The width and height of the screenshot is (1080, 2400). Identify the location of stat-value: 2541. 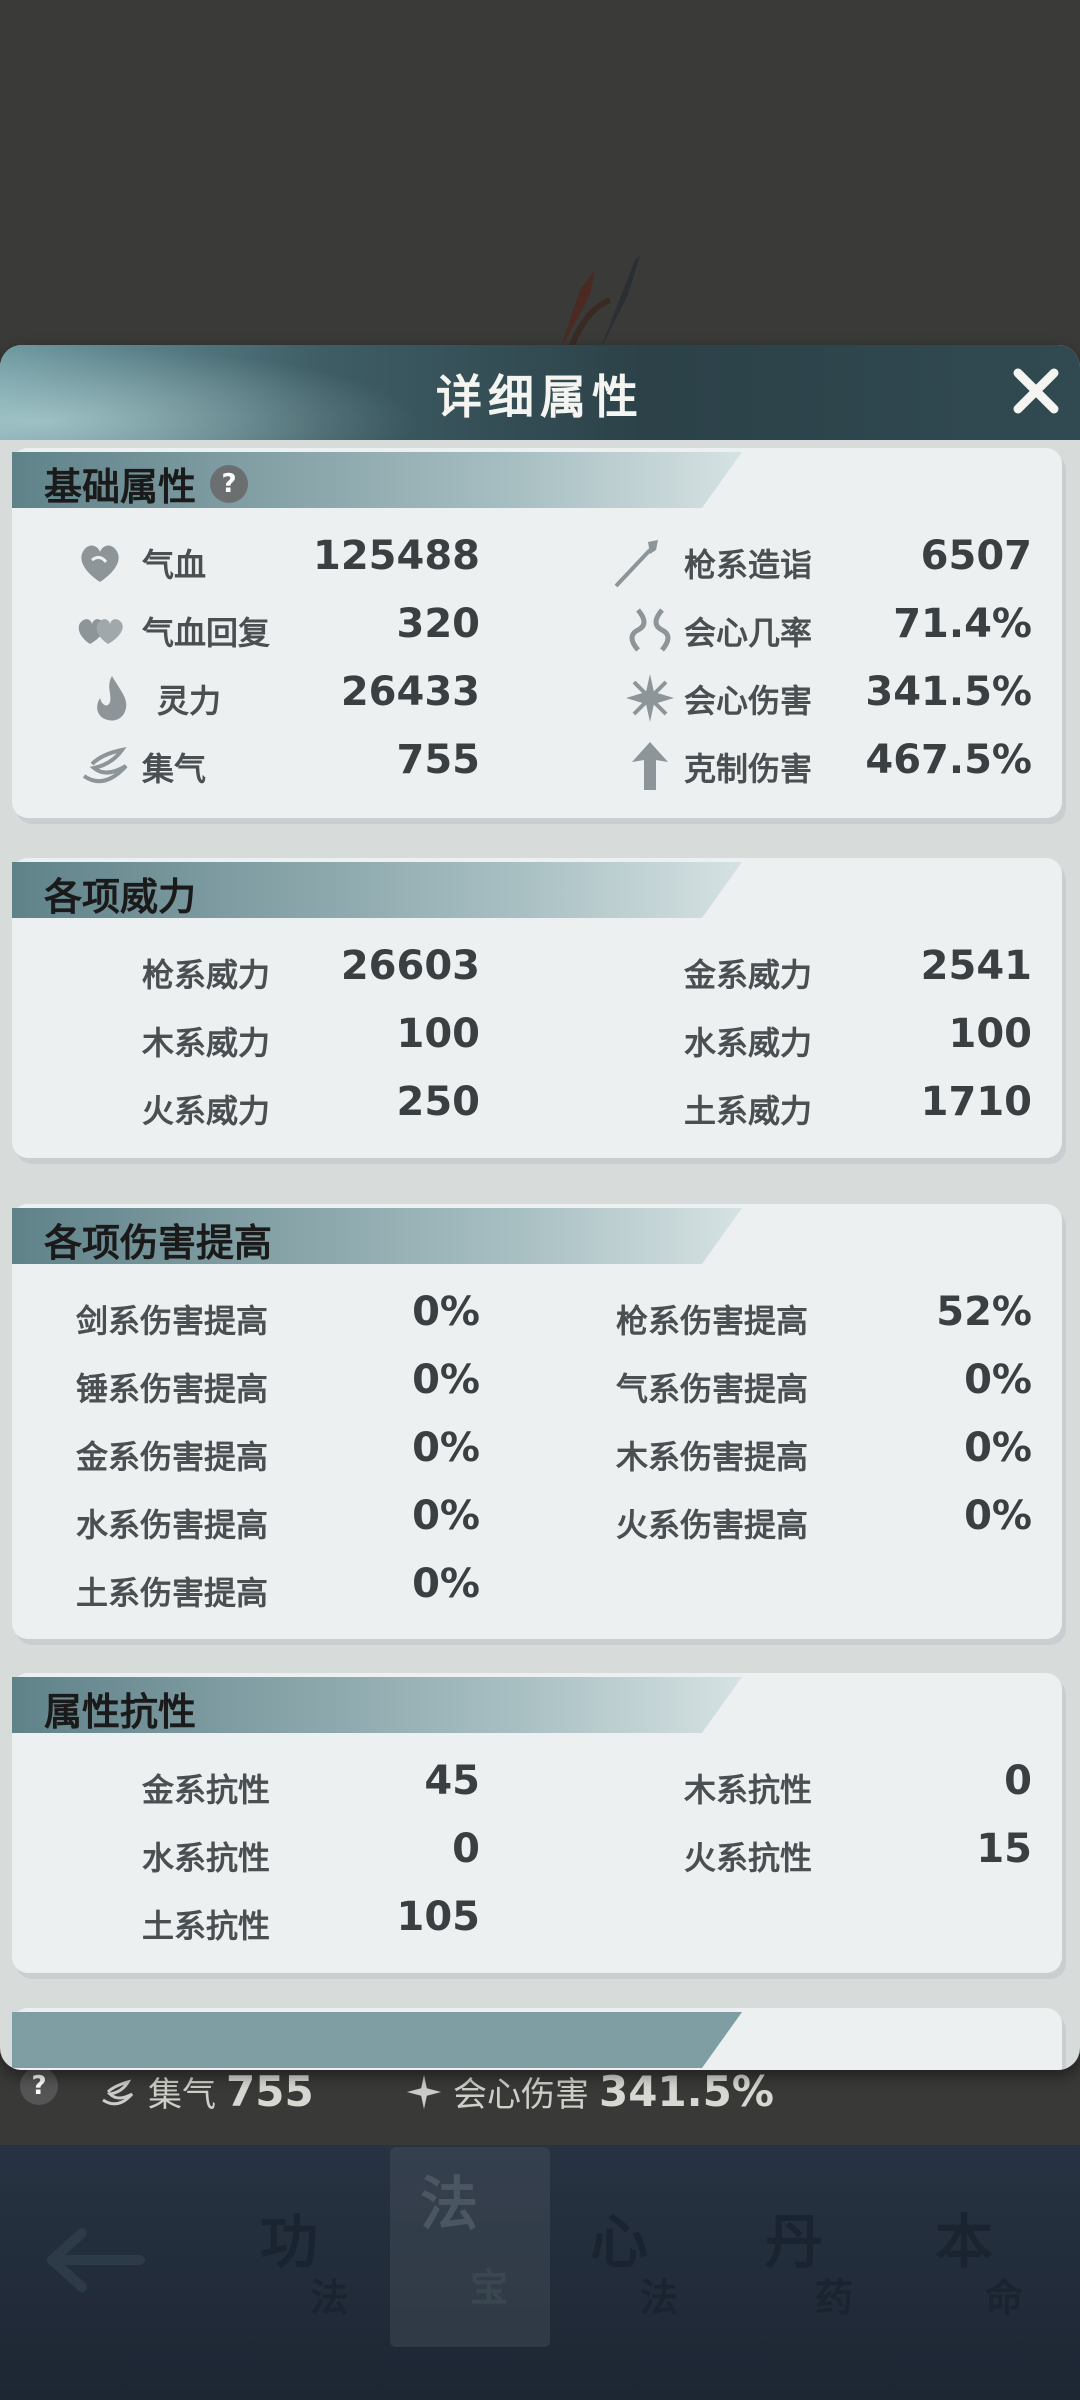
(976, 966).